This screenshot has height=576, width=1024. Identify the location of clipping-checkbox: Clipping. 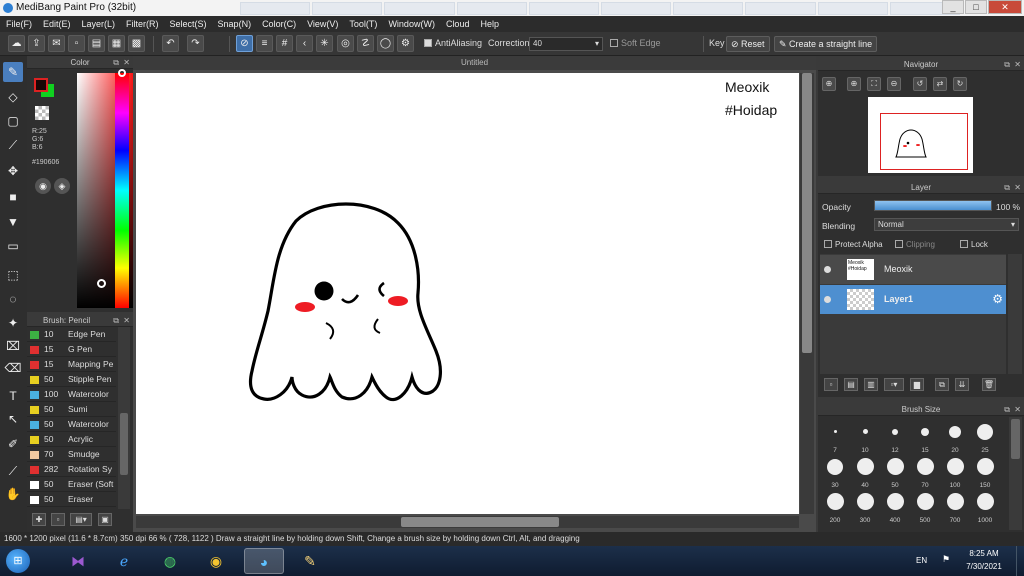
(915, 244).